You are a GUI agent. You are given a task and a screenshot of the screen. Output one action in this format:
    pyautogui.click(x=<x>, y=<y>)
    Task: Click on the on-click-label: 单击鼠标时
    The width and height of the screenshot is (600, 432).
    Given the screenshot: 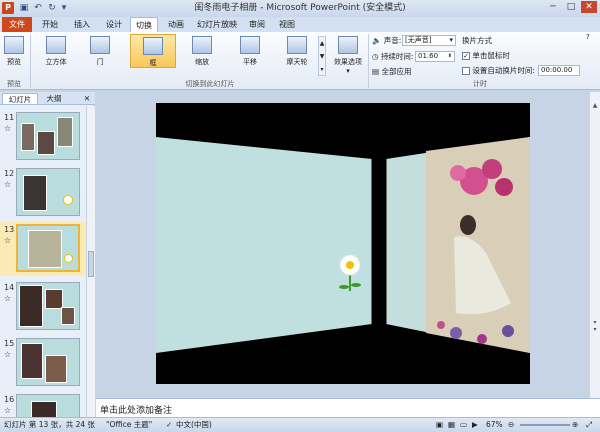 What is the action you would take?
    pyautogui.click(x=491, y=55)
    